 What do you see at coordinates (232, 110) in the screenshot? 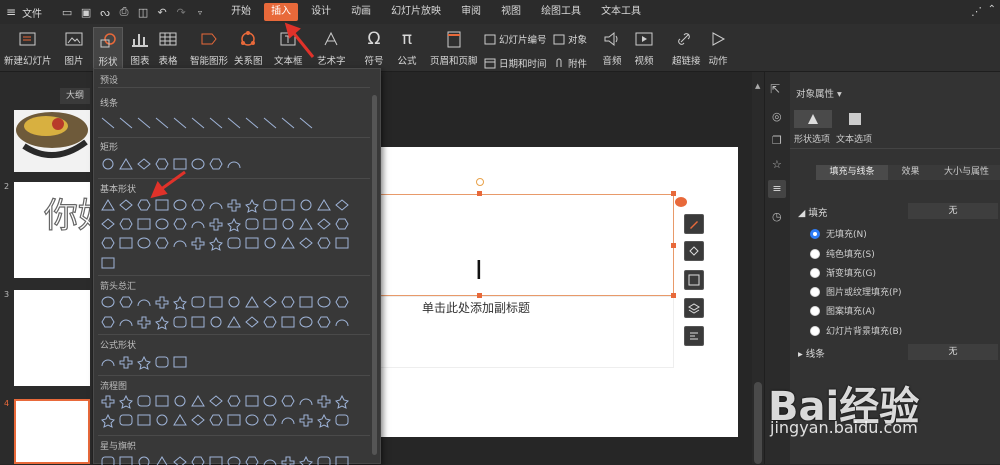
I see `annotation-arrows` at bounding box center [232, 110].